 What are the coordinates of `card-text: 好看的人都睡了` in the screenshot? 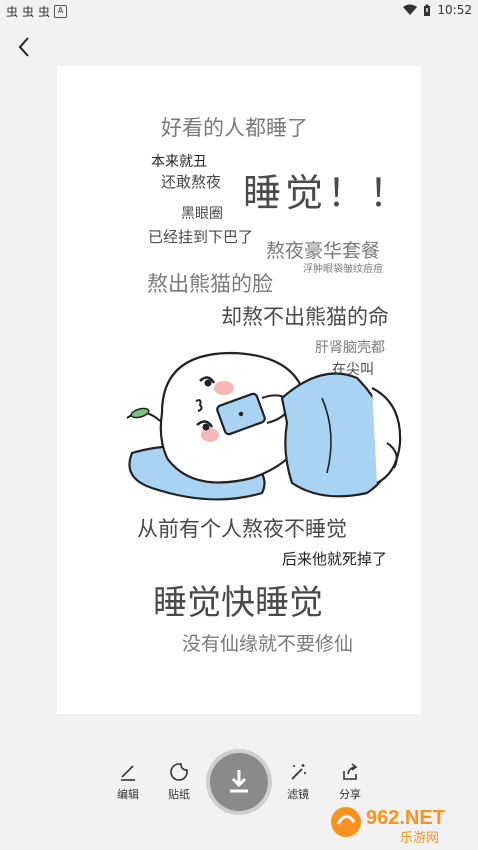 It's located at (234, 128).